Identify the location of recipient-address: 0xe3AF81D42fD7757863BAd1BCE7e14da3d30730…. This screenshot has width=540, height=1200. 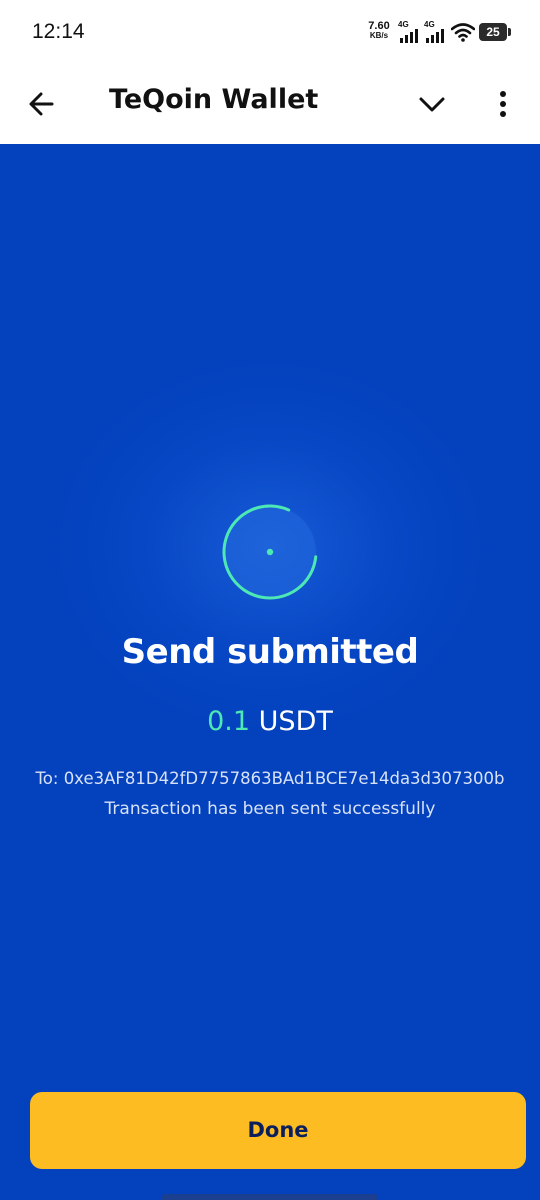
(284, 778).